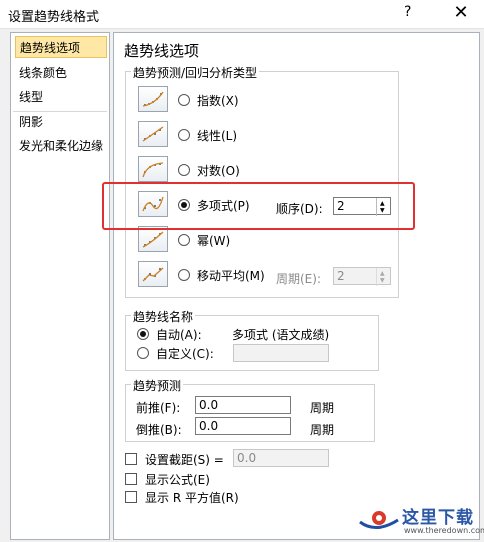 Image resolution: width=484 pixels, height=542 pixels. I want to click on backward-unit: 周期, so click(322, 430).